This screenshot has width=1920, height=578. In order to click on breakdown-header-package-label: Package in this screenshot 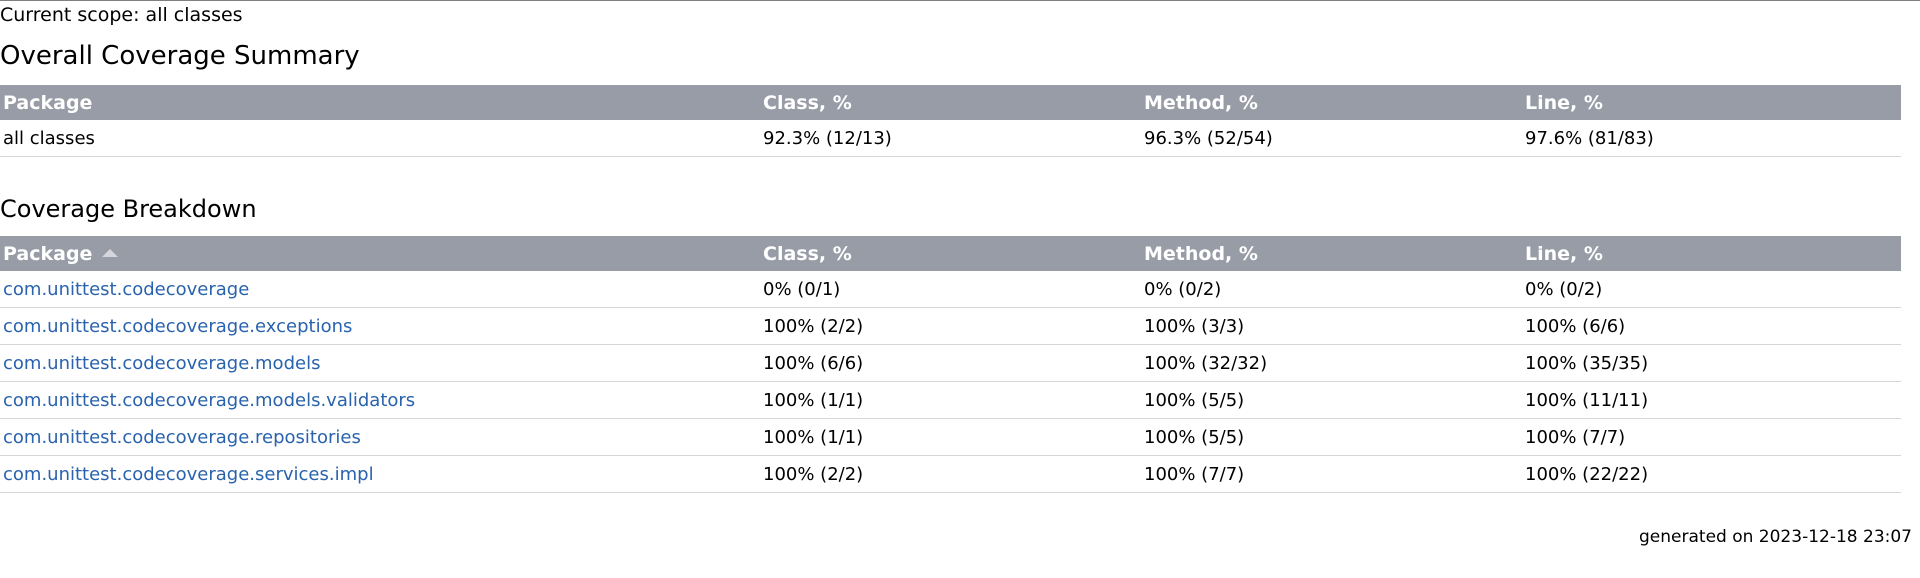, I will do `click(48, 253)`.